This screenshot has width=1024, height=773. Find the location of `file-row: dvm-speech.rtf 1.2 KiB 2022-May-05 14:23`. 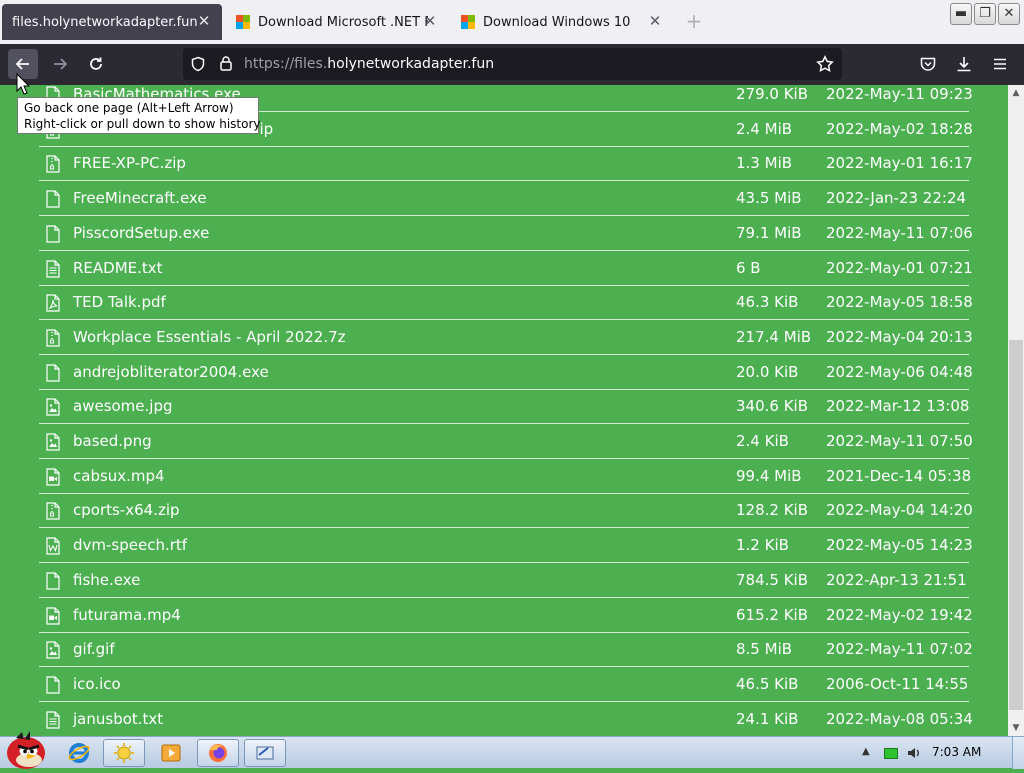

file-row: dvm-speech.rtf 1.2 KiB 2022-May-05 14:23 is located at coordinates (506, 546).